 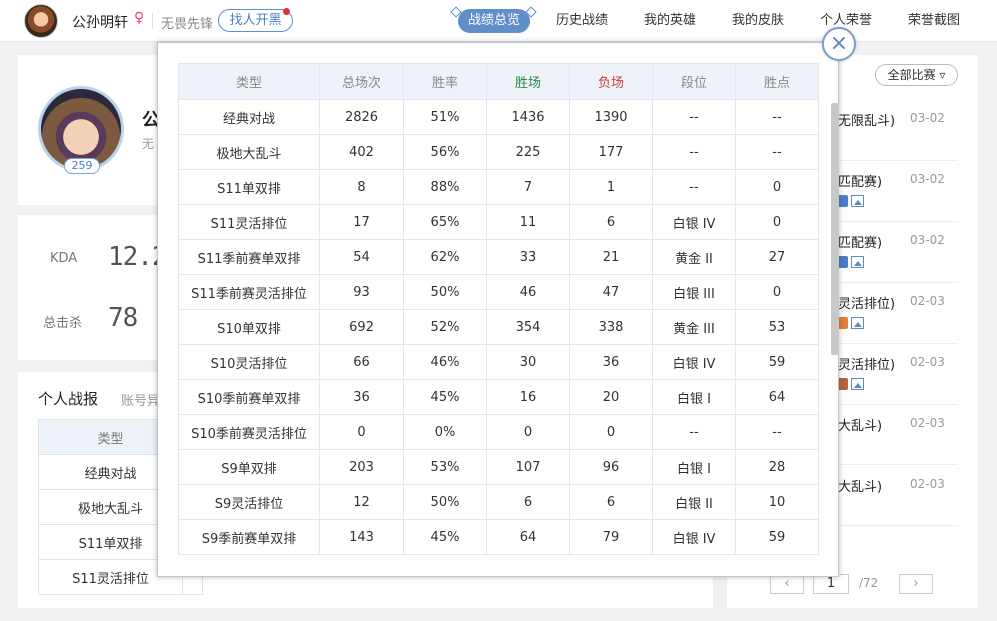 I want to click on table-cell: 143, so click(x=361, y=537).